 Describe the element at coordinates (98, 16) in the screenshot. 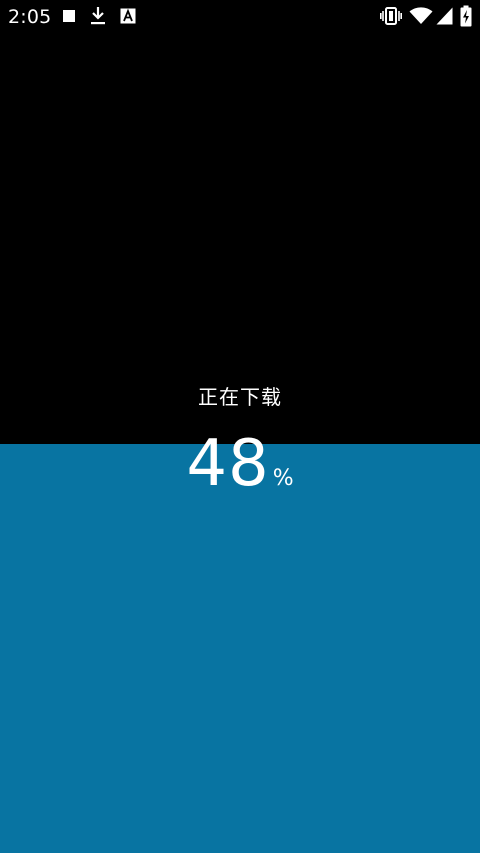

I see `download-icon` at that location.